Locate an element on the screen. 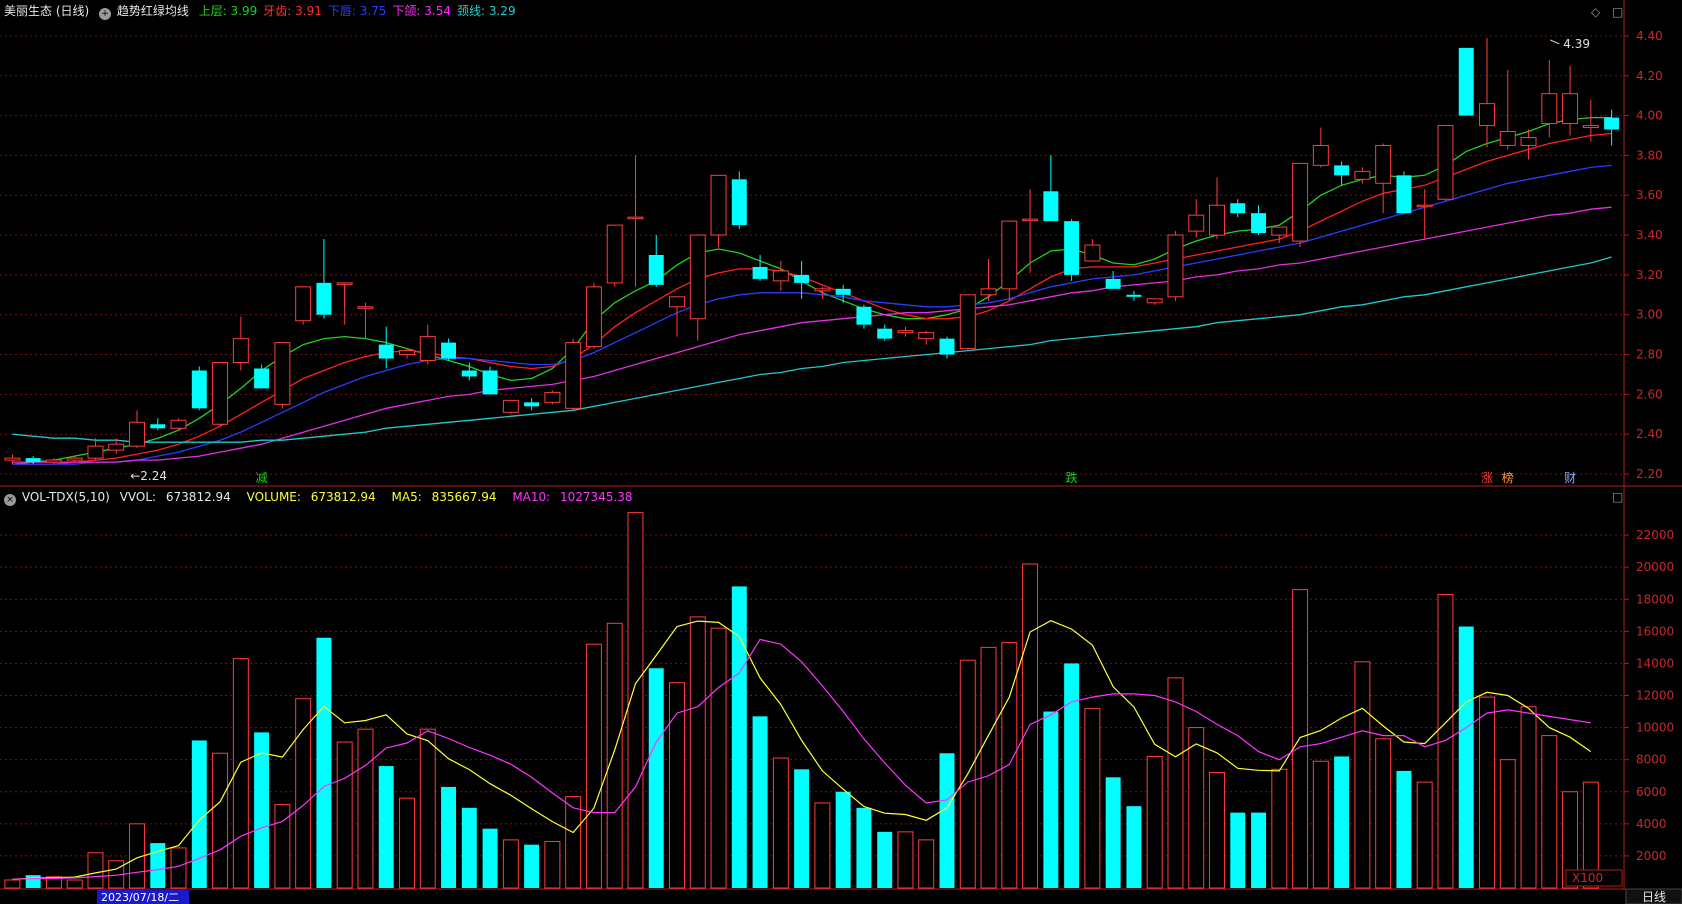  close-icon: × is located at coordinates (10, 500).